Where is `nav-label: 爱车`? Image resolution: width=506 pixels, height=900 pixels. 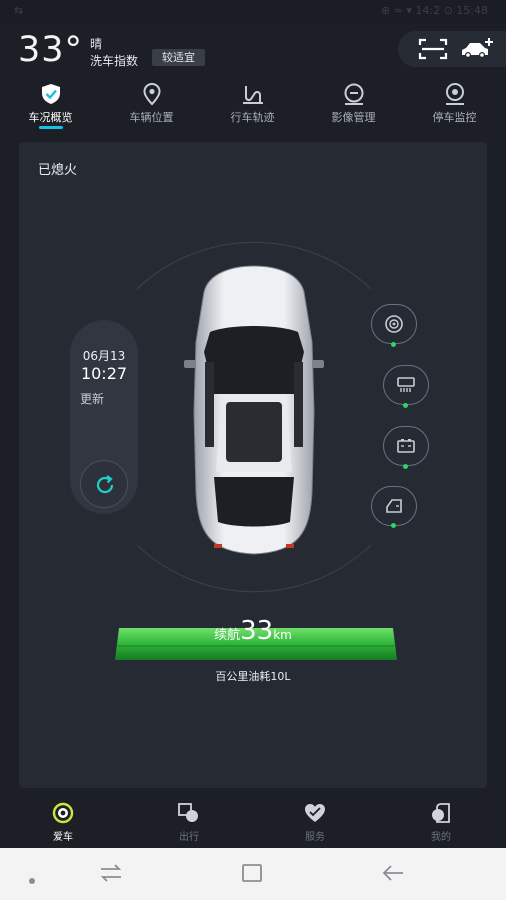
nav-label: 爱车 is located at coordinates (63, 837).